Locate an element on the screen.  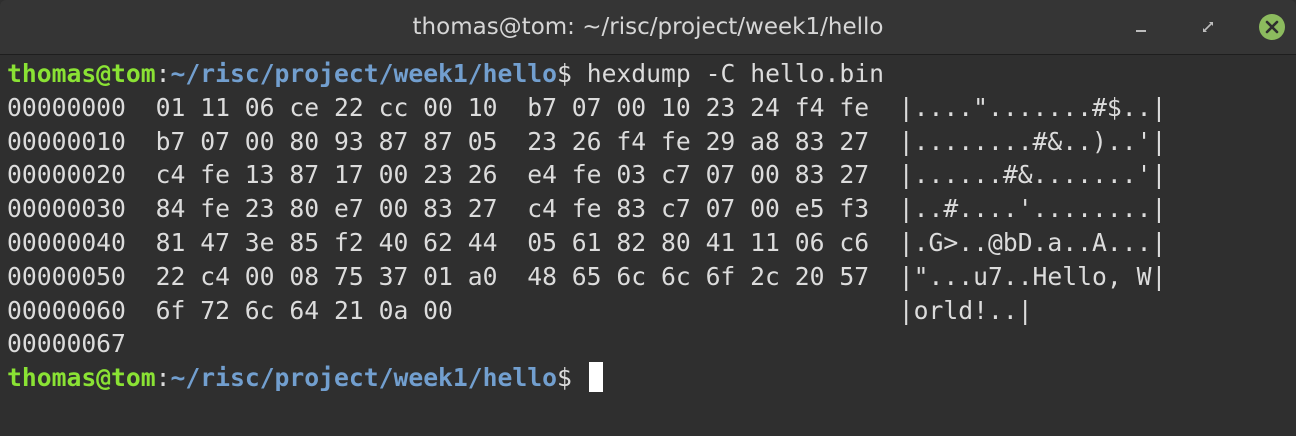
close-icon is located at coordinates (1272, 27).